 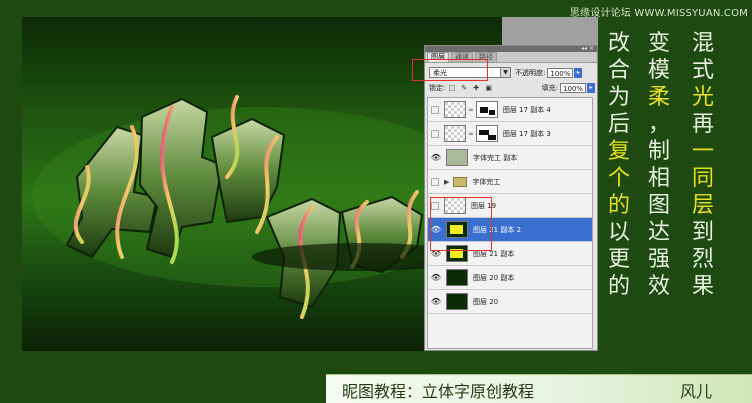 What do you see at coordinates (573, 88) in the screenshot?
I see `fill-field: 100%` at bounding box center [573, 88].